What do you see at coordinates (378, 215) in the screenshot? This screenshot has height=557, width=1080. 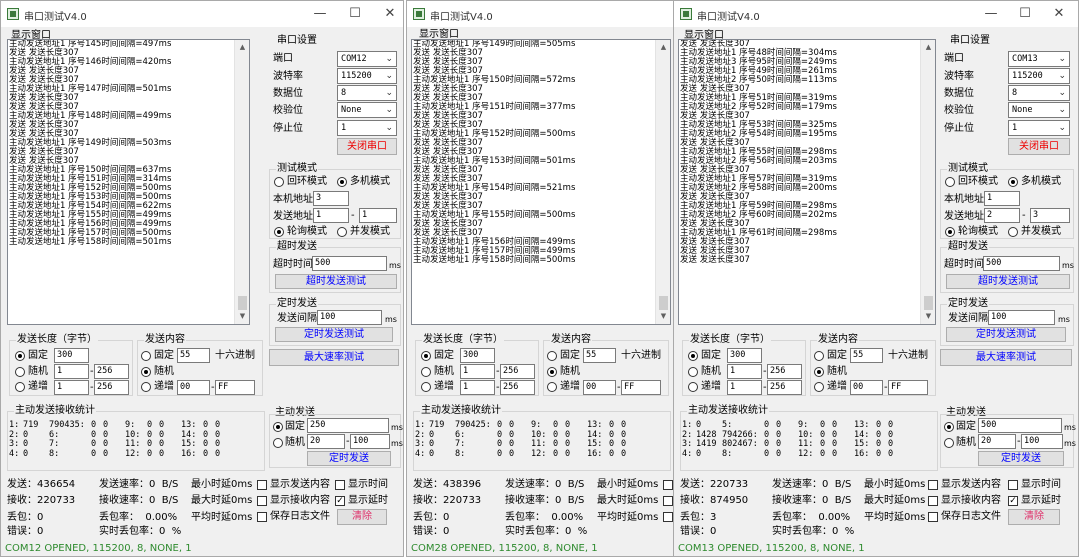 I see `send-addr-to-input: 1` at bounding box center [378, 215].